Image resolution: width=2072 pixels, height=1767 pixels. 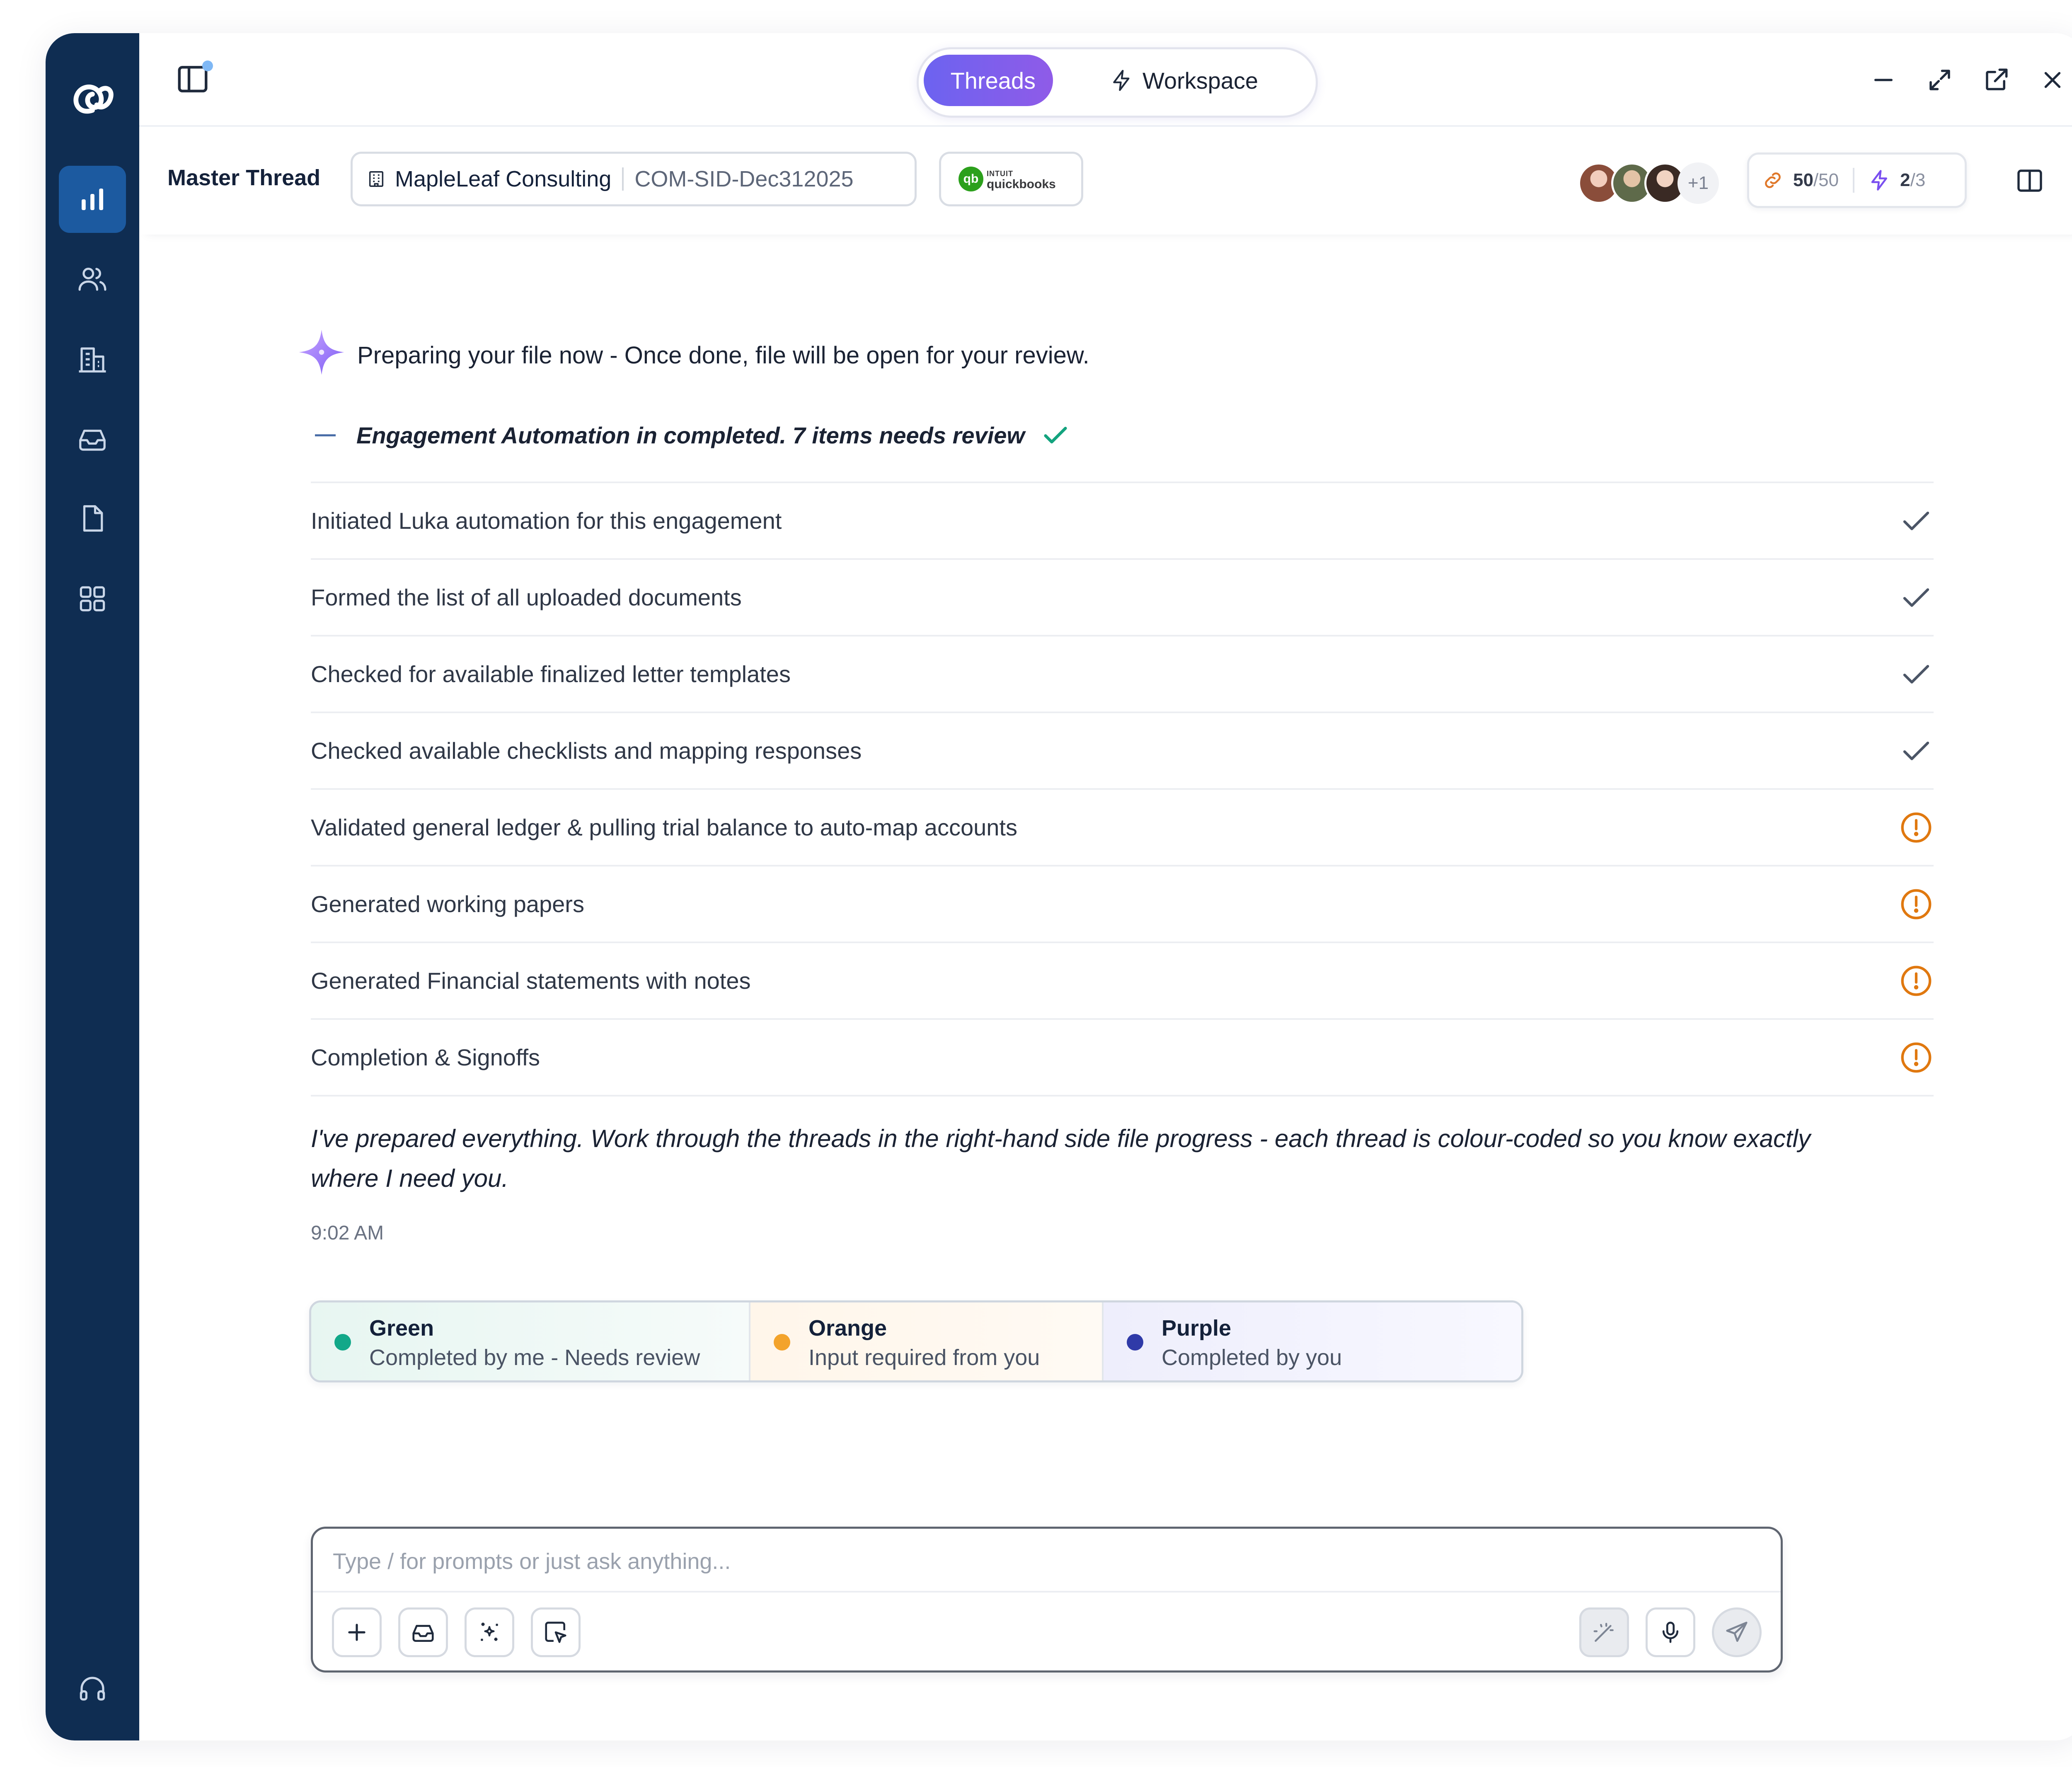 What do you see at coordinates (924, 1357) in the screenshot?
I see `legend-description: Input required from you` at bounding box center [924, 1357].